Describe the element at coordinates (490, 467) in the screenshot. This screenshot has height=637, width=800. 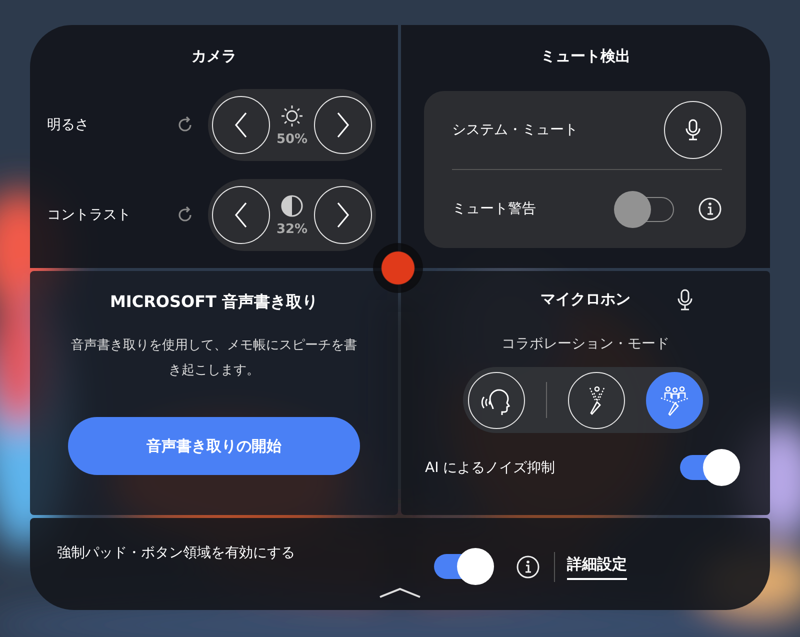
I see `setting-label: AI によるノイズ抑制` at that location.